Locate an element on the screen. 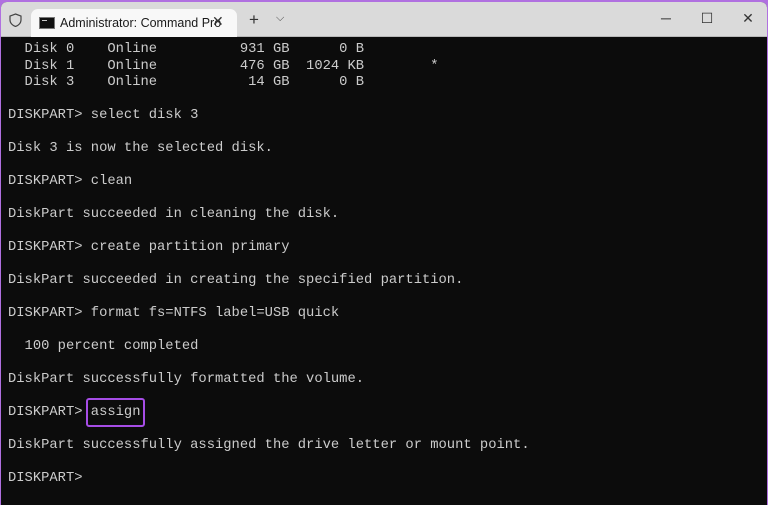  shield-icon is located at coordinates (15, 20).